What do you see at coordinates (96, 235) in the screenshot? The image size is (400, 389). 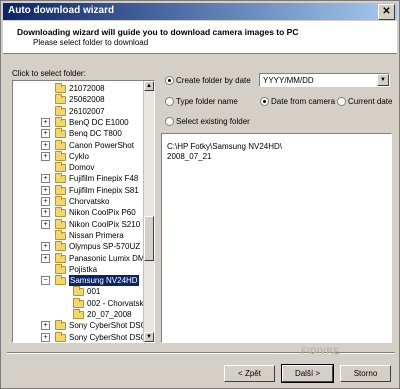 I see `tree-item-label: Nissan Primera` at bounding box center [96, 235].